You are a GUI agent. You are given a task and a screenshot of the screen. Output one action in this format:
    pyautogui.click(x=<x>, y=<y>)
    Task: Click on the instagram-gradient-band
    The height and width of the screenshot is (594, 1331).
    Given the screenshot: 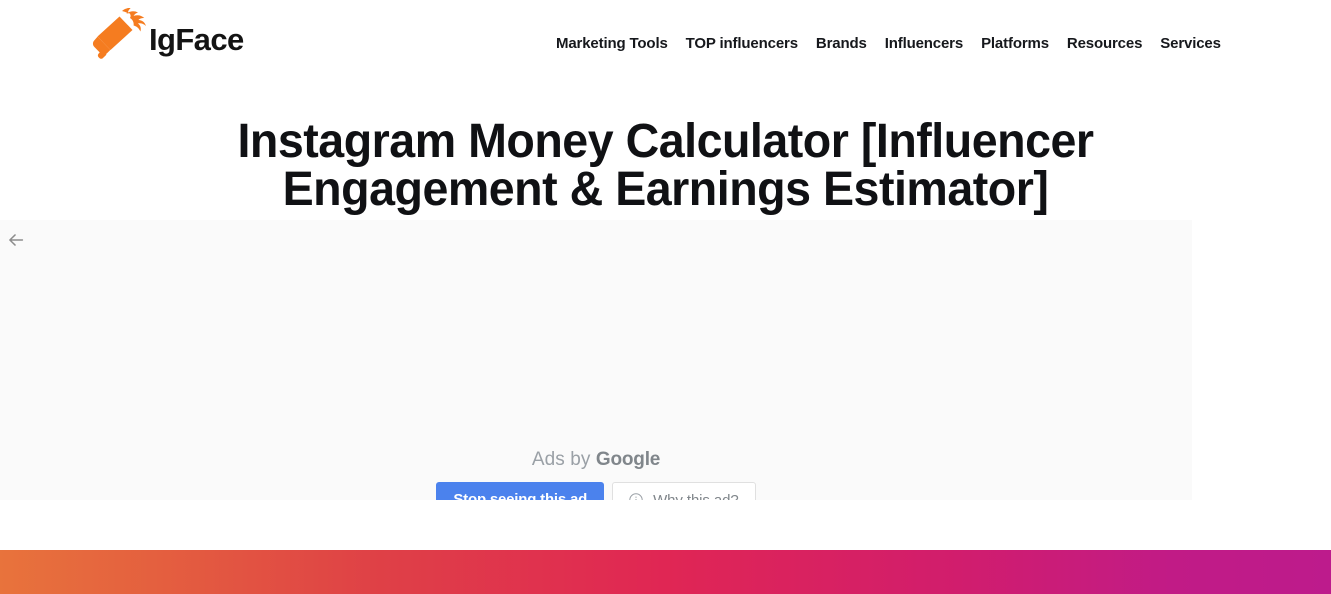 What is the action you would take?
    pyautogui.click(x=665, y=572)
    